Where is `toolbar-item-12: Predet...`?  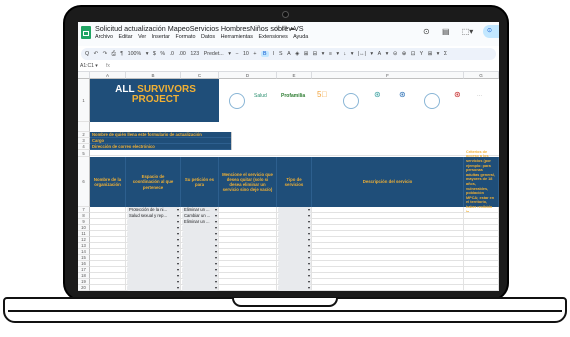
toolbar-item-12: Predet... is located at coordinates (214, 54).